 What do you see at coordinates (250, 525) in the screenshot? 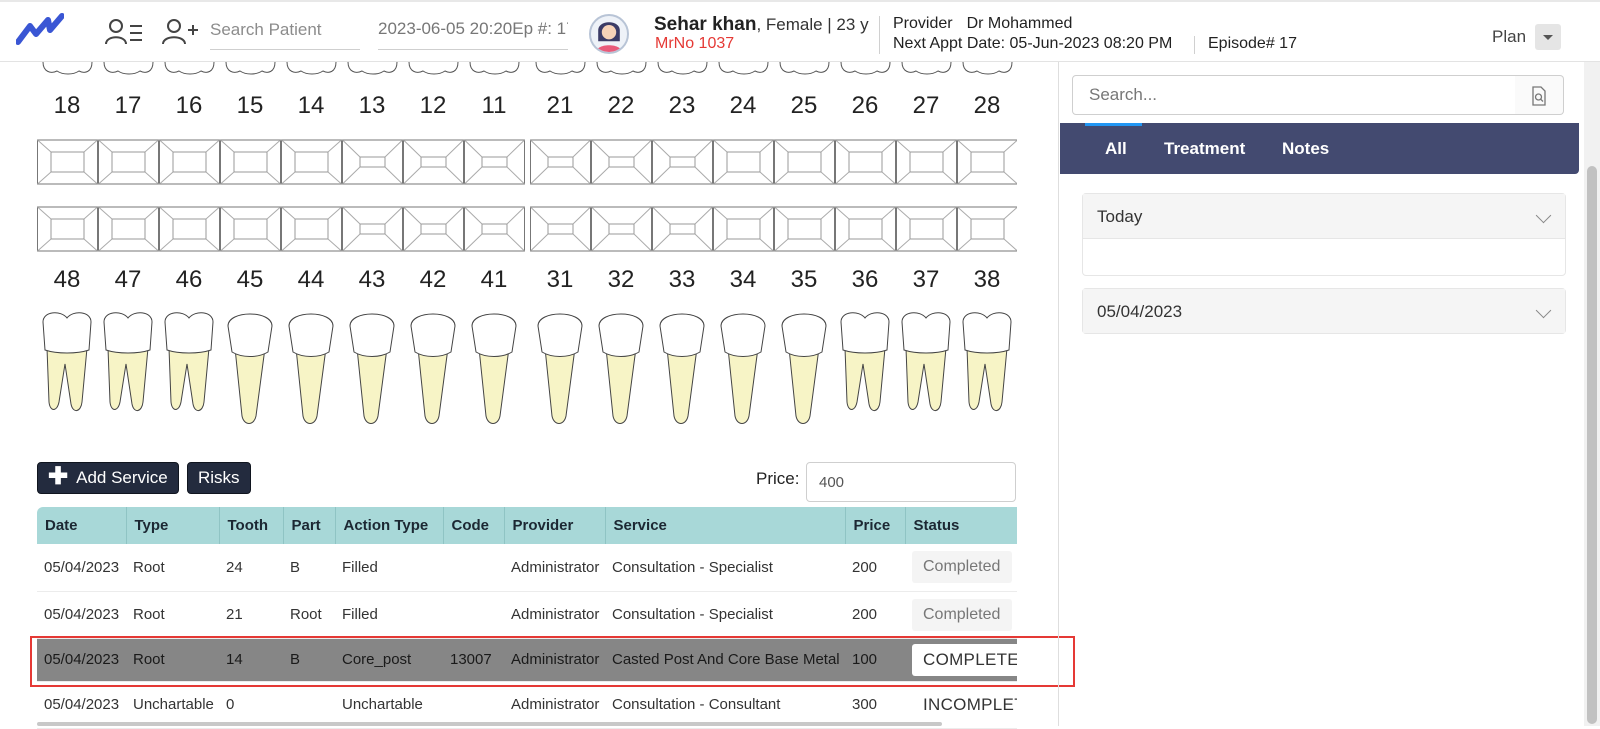
I see `column-header-tooth: Tooth` at bounding box center [250, 525].